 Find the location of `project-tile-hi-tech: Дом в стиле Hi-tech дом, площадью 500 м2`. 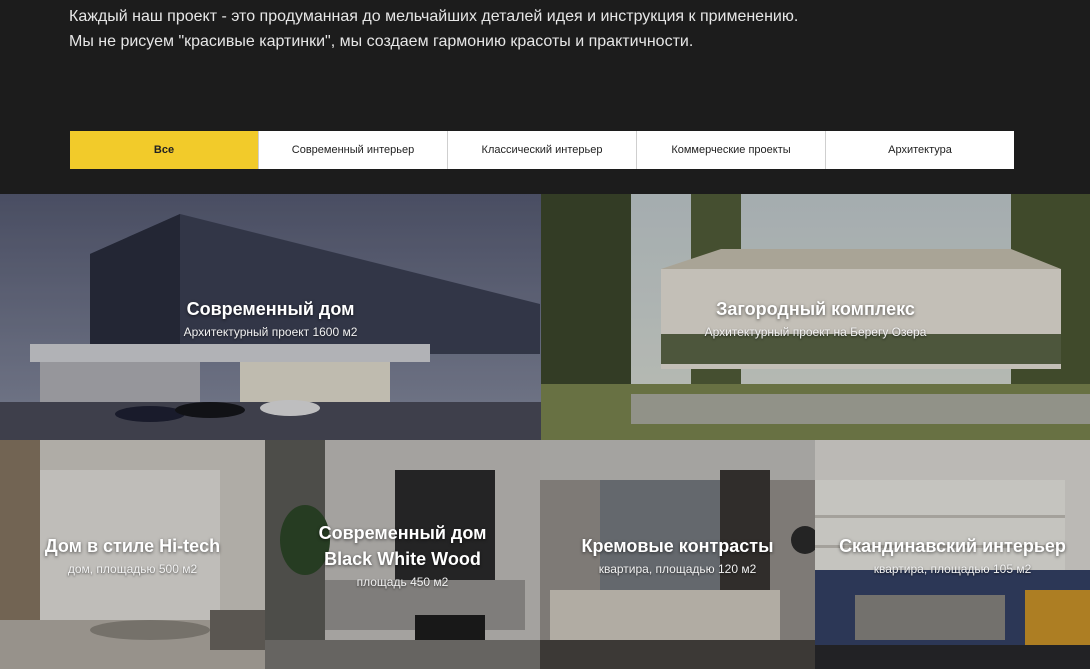

project-tile-hi-tech: Дом в стиле Hi-tech дом, площадью 500 м2 is located at coordinates (132, 554).